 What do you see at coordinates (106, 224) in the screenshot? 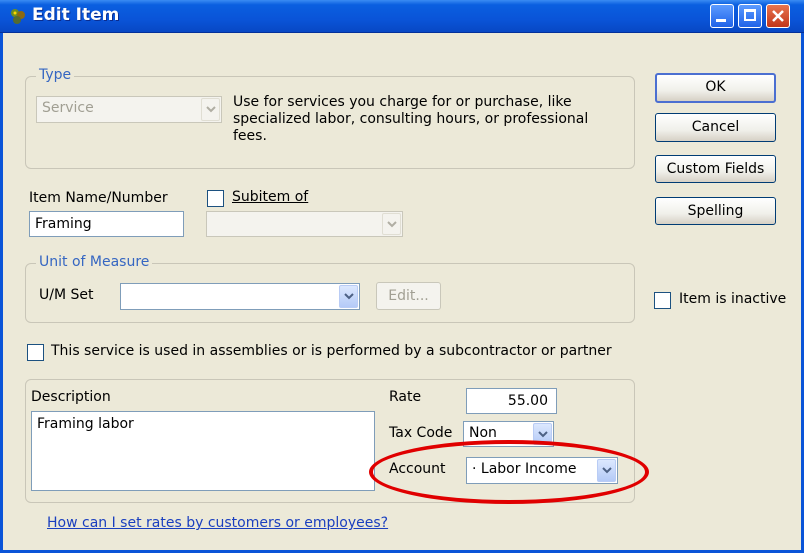
I see `item-name-input: Framing` at bounding box center [106, 224].